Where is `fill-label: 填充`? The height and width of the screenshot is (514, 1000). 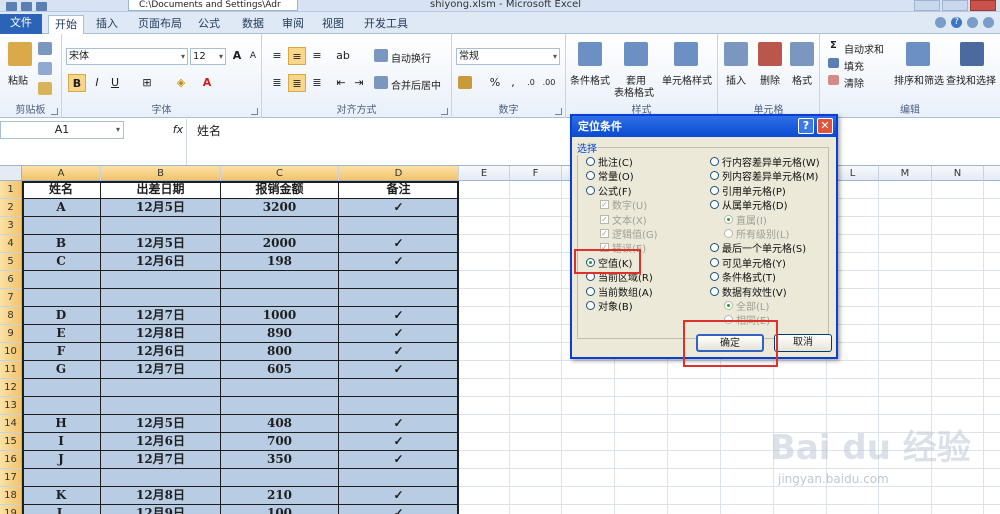 fill-label: 填充 is located at coordinates (854, 65).